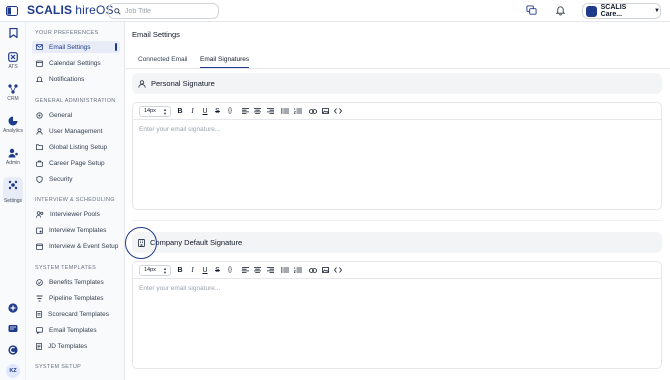 The height and width of the screenshot is (380, 670). What do you see at coordinates (70, 10) in the screenshot?
I see `app-logo: SCALIS hireOS` at bounding box center [70, 10].